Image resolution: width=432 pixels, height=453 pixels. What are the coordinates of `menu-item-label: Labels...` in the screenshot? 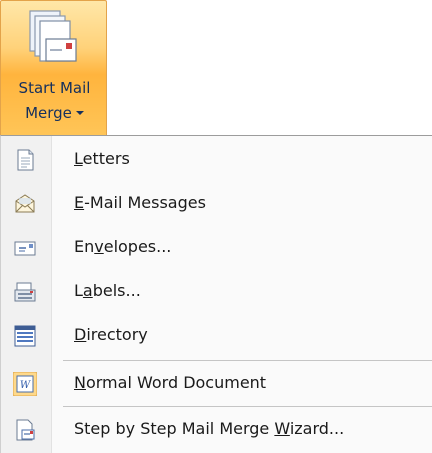 It's located at (107, 290).